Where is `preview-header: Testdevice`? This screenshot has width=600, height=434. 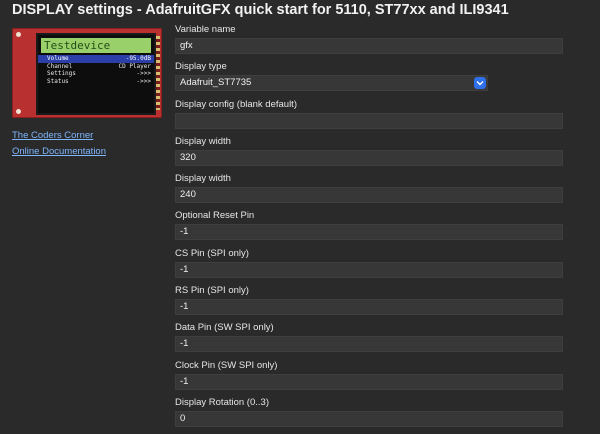 preview-header: Testdevice is located at coordinates (96, 45).